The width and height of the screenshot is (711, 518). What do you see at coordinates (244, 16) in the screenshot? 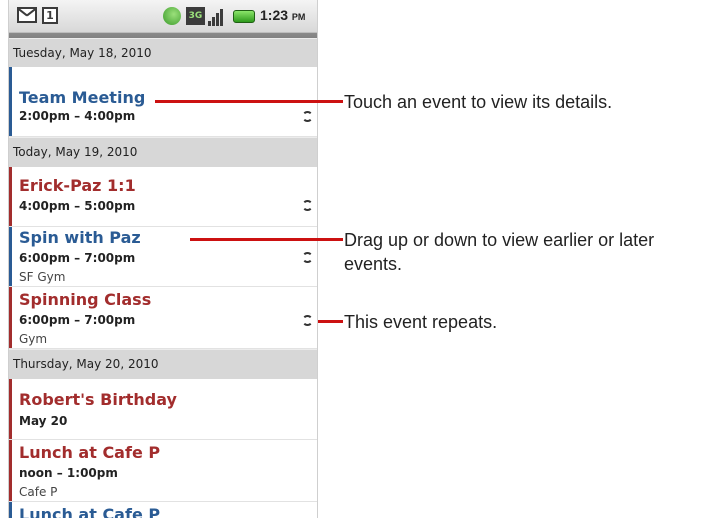
I see `battery-icon` at bounding box center [244, 16].